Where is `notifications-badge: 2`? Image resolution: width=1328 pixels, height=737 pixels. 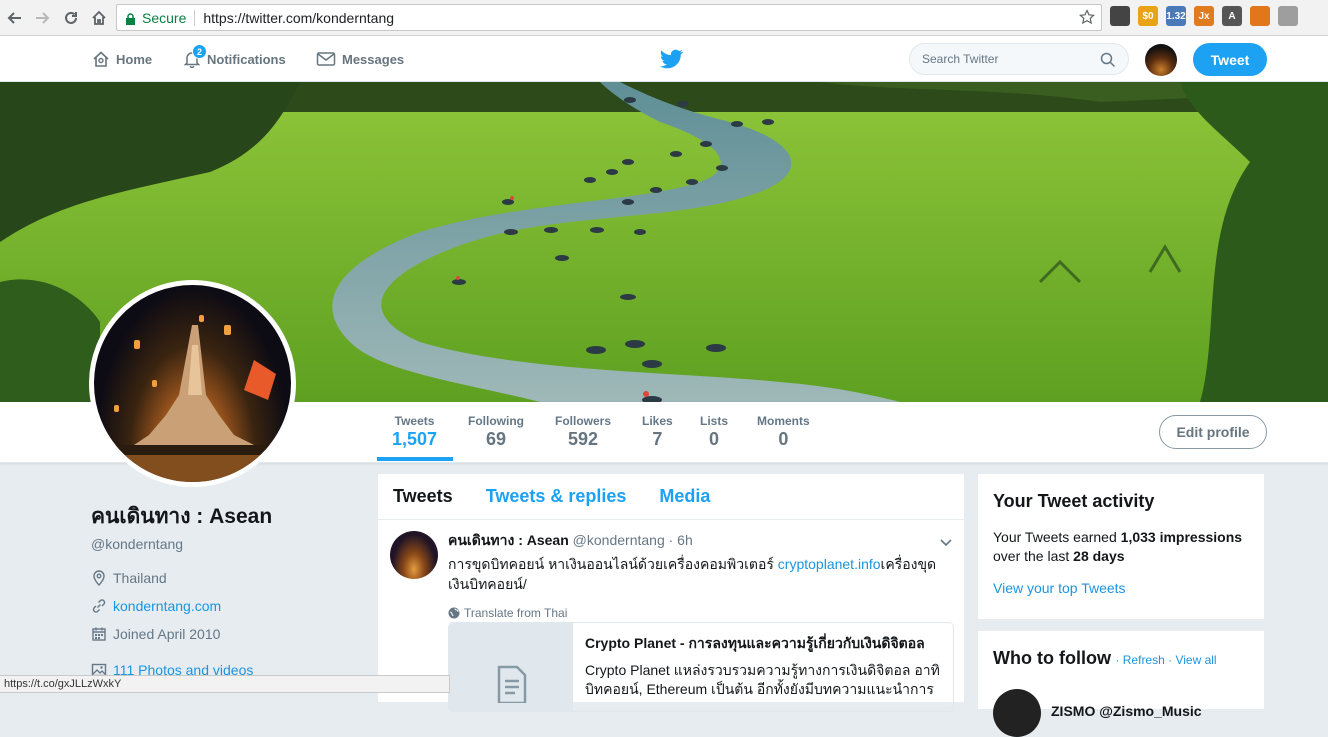 notifications-badge: 2 is located at coordinates (199, 51).